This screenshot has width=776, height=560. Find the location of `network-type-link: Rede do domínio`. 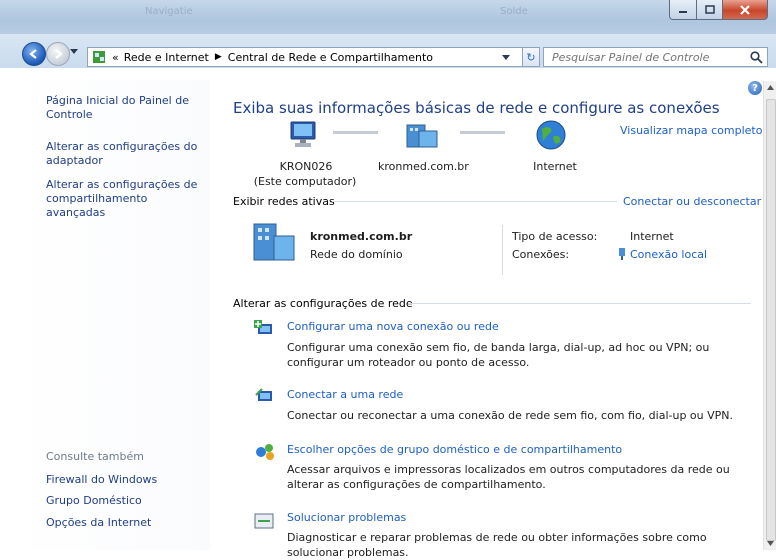

network-type-link: Rede do domínio is located at coordinates (356, 254).